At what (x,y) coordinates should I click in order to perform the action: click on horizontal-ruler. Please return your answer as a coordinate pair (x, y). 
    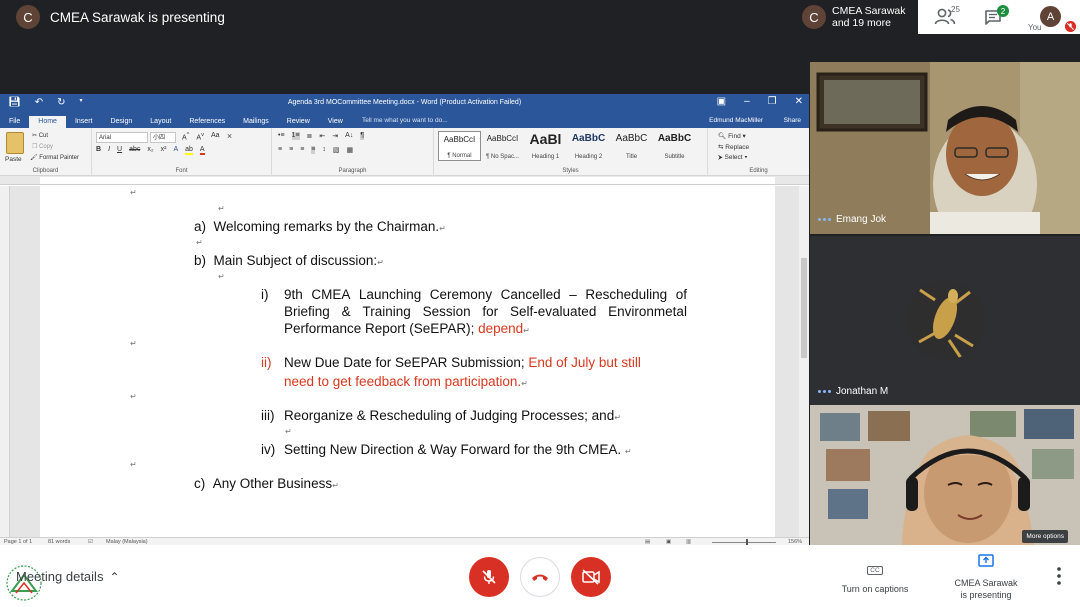
    Looking at the image, I should click on (404, 180).